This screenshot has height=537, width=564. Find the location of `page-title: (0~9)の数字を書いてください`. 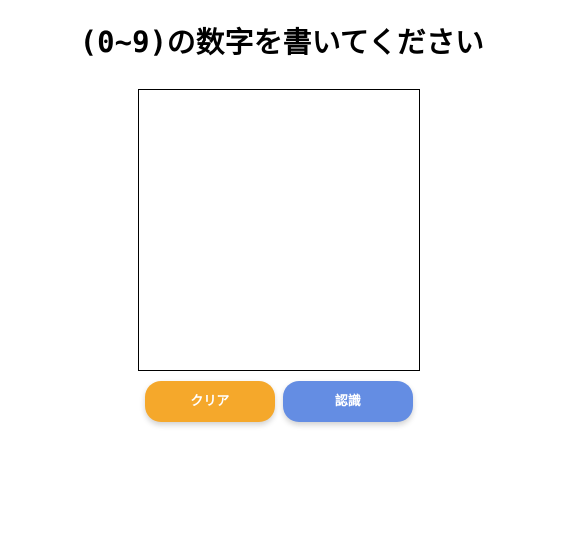

page-title: (0~9)の数字を書いてください is located at coordinates (282, 42).